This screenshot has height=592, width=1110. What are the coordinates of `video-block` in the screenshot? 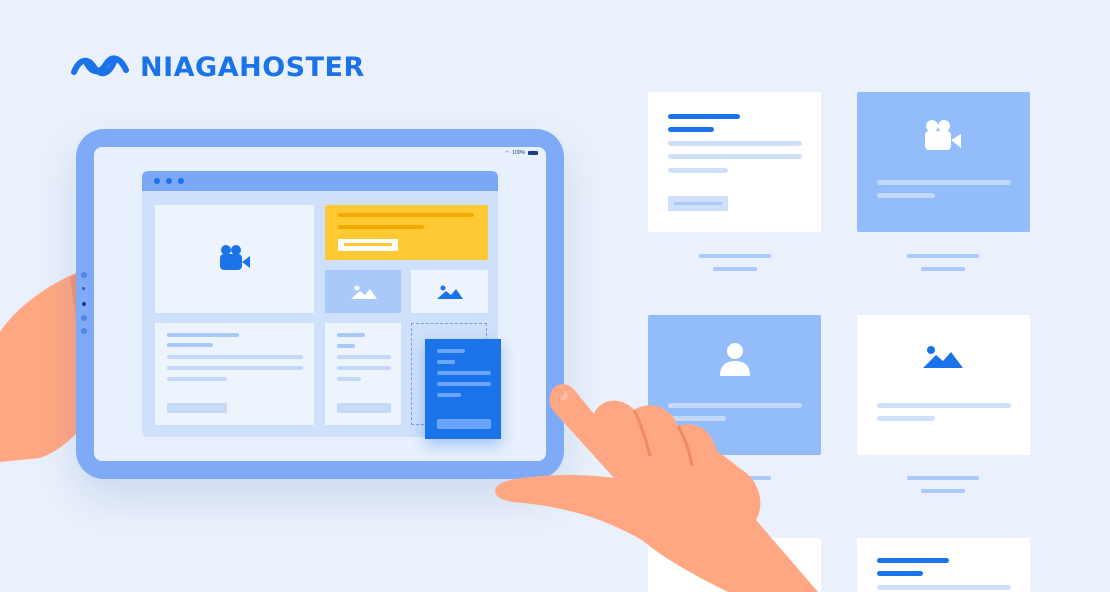 It's located at (234, 259).